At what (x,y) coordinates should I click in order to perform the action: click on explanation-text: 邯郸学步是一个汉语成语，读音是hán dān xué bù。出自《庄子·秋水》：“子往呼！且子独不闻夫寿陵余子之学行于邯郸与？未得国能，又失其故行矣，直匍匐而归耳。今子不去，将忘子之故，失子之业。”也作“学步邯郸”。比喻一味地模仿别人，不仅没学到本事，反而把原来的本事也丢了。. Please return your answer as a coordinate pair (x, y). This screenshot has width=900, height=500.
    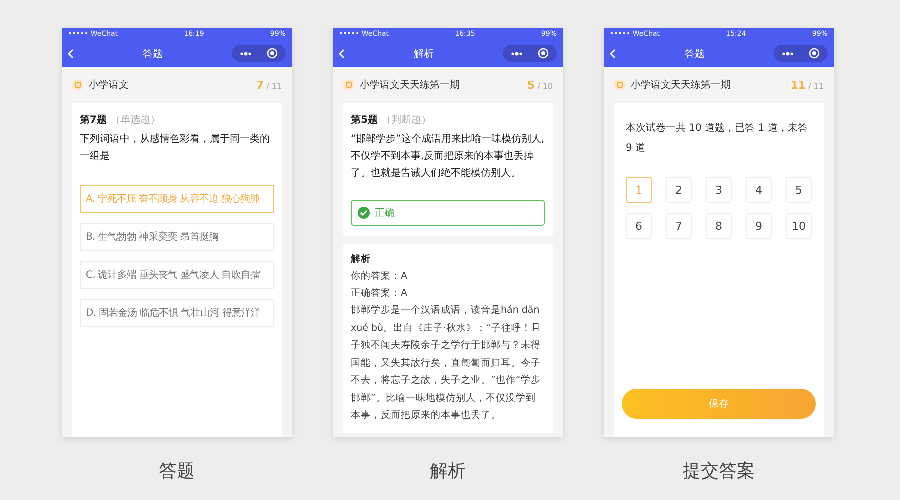
    Looking at the image, I should click on (447, 363).